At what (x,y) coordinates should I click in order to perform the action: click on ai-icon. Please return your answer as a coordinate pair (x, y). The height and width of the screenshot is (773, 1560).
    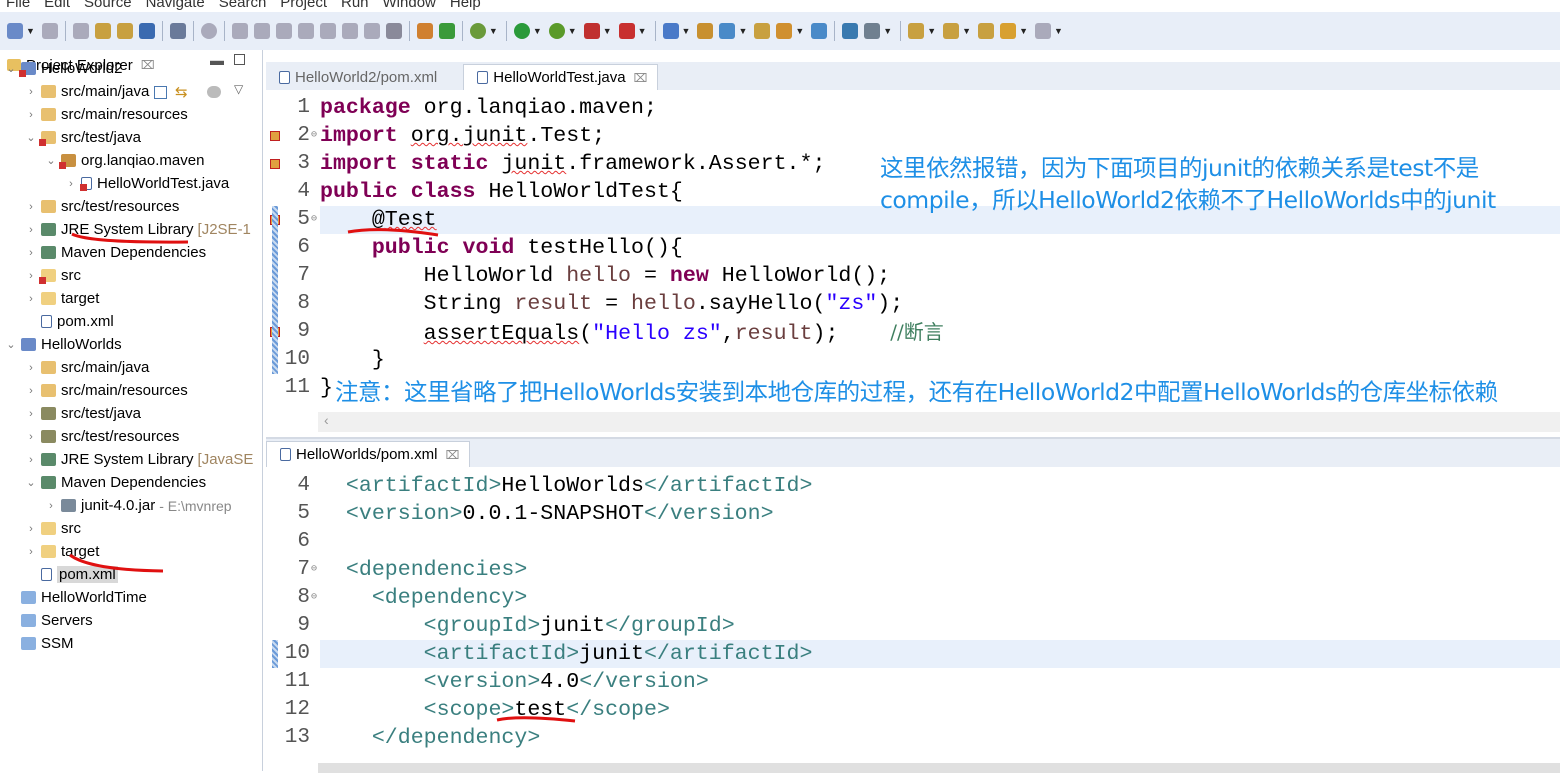
    Looking at the image, I should click on (446, 31).